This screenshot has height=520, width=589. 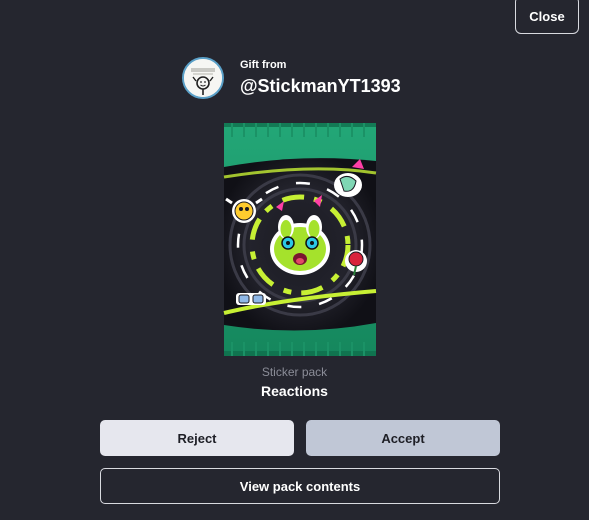 I want to click on pack-name: Reactions, so click(x=294, y=391).